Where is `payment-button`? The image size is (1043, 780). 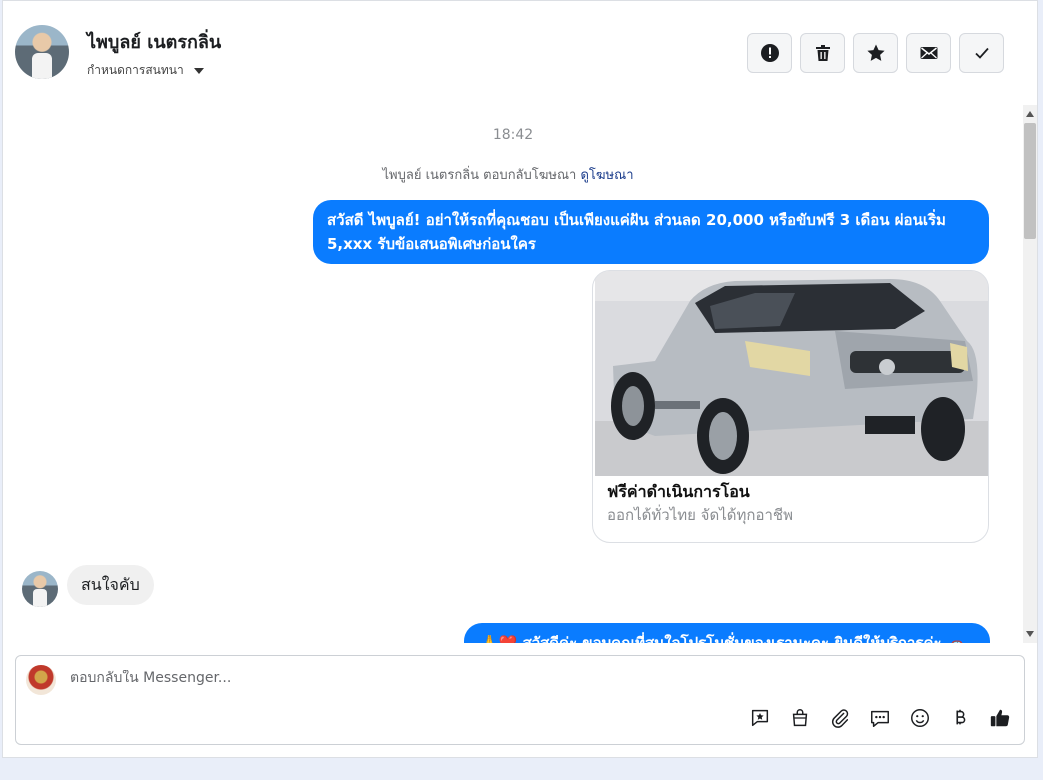
payment-button is located at coordinates (960, 718).